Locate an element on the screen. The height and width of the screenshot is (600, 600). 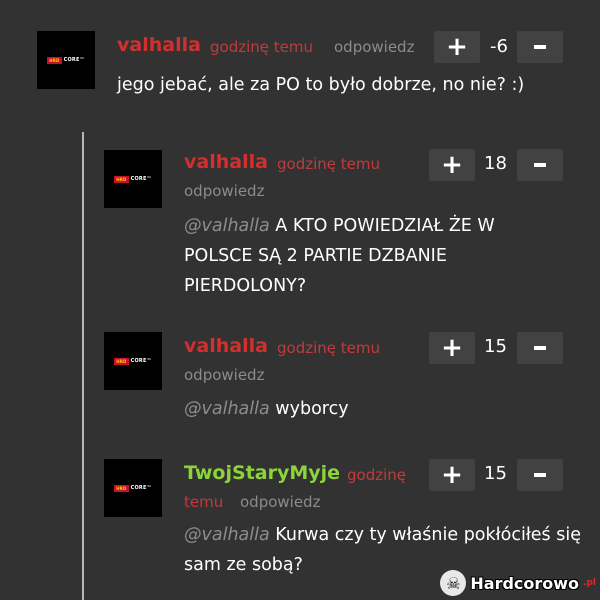
comment-text: @valhalla wyborcy is located at coordinates (364, 409).